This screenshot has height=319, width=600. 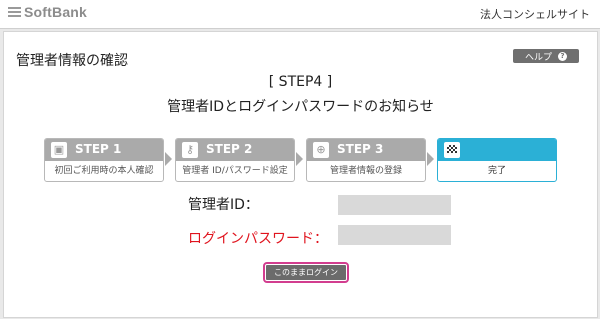 What do you see at coordinates (562, 56) in the screenshot?
I see `help-icon: ?` at bounding box center [562, 56].